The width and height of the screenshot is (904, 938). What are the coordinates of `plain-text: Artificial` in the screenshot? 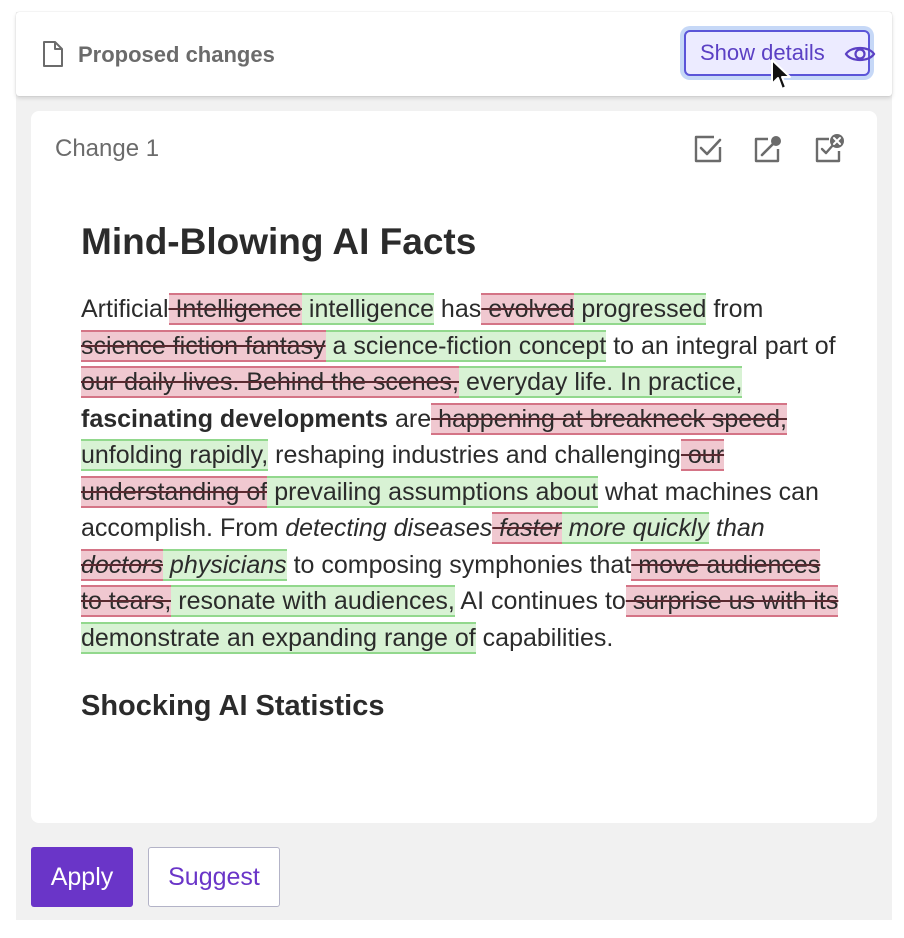 It's located at (125, 309).